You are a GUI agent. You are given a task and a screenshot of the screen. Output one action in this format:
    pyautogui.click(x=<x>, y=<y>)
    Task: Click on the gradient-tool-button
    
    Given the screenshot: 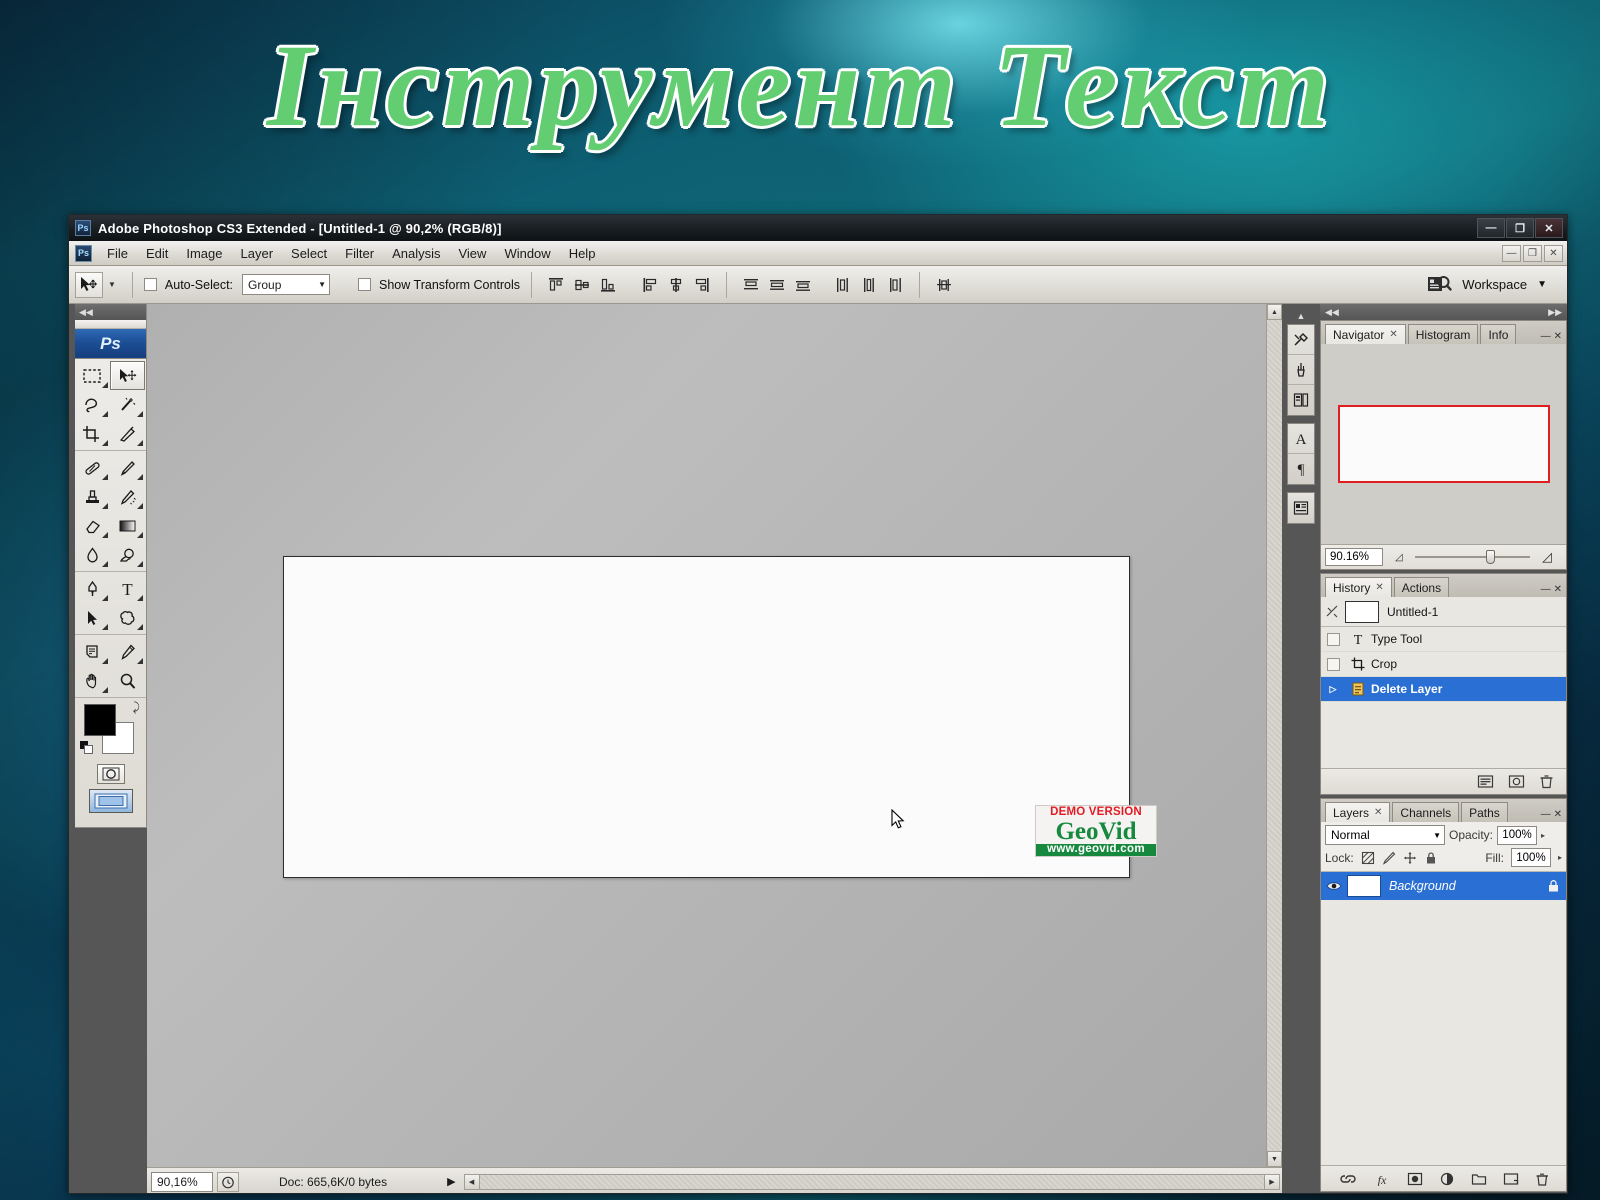 What is the action you would take?
    pyautogui.click(x=127, y=525)
    